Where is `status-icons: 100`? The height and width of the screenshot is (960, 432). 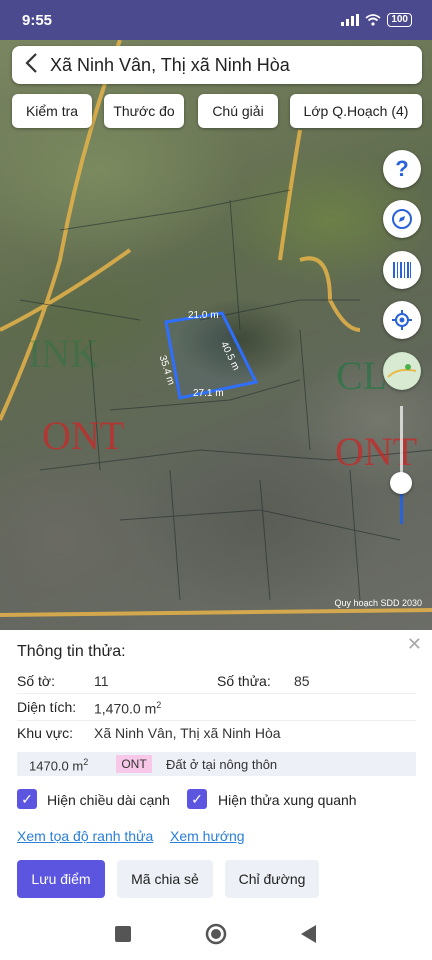 status-icons: 100 is located at coordinates (376, 20).